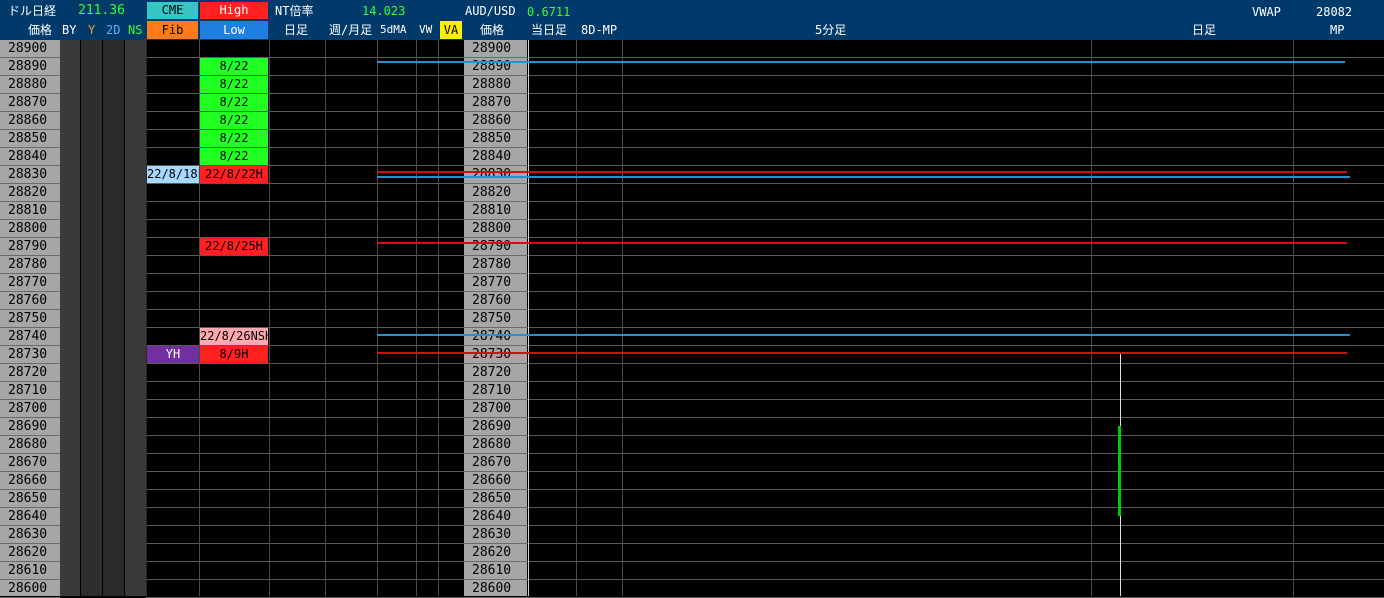 The height and width of the screenshot is (598, 1384). I want to click on price-cell-right: 28720, so click(495, 373).